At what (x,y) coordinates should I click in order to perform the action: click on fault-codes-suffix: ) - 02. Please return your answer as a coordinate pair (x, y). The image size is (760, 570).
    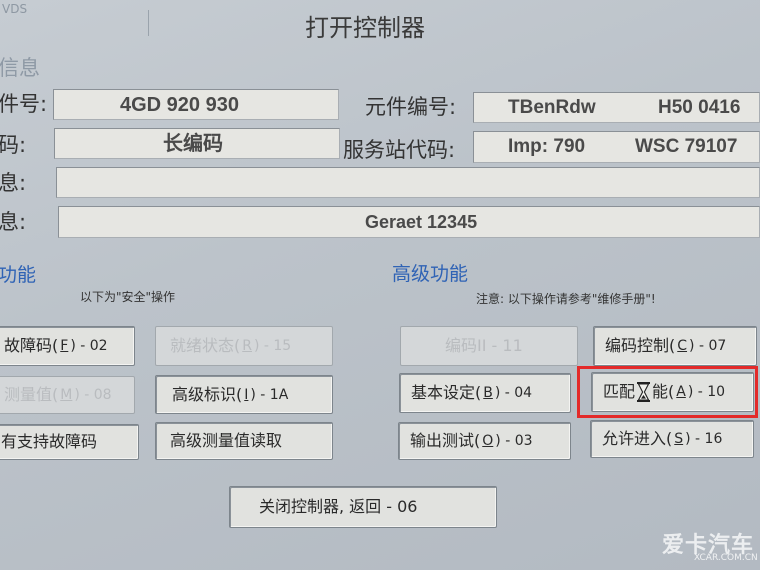
    Looking at the image, I should click on (89, 346).